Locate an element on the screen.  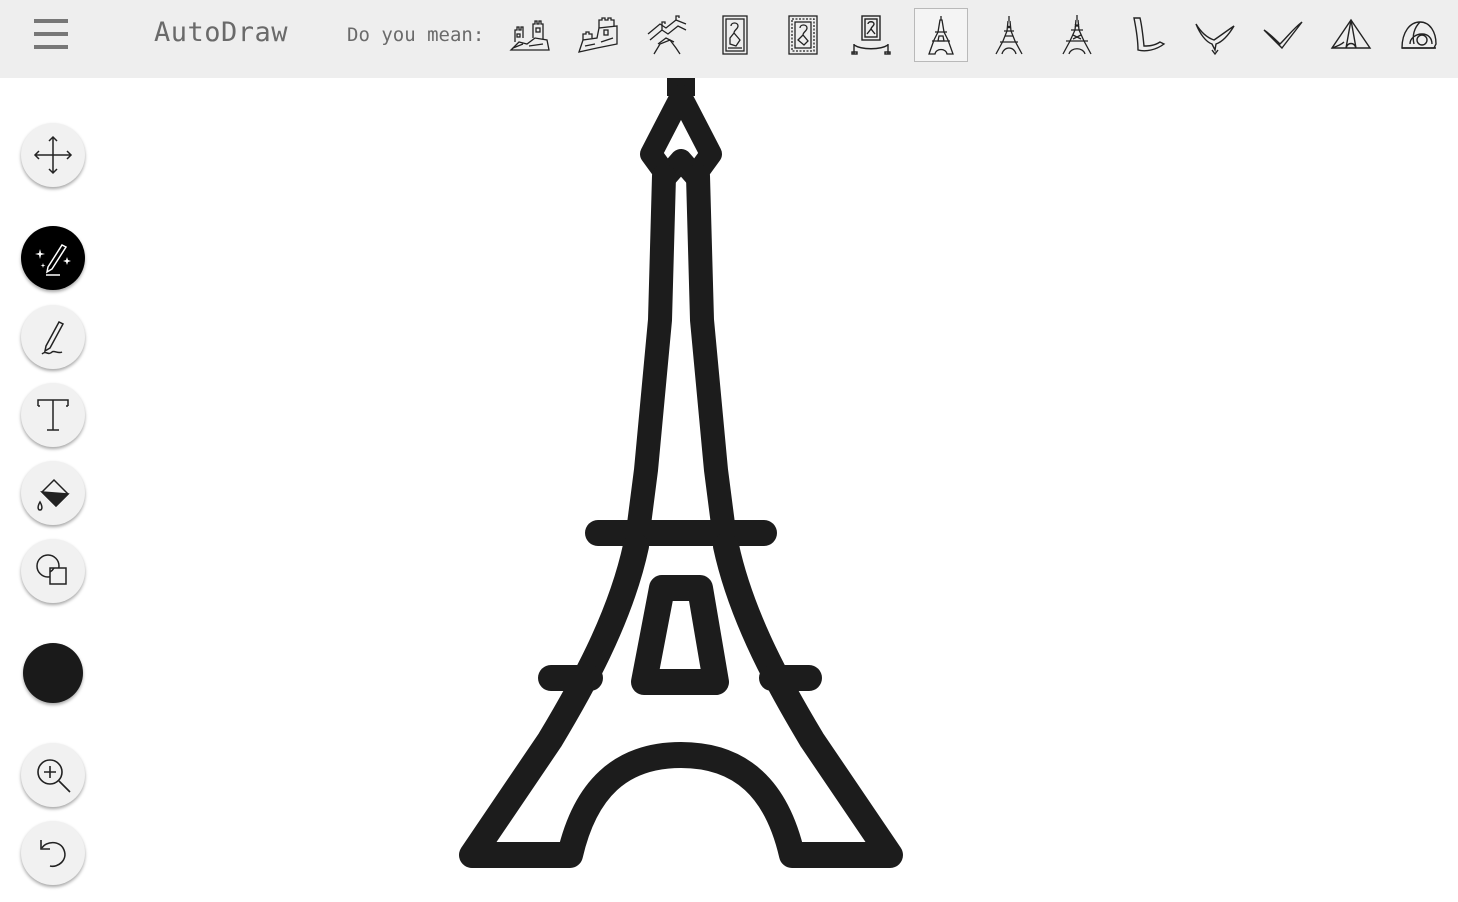
undo-icon is located at coordinates (53, 854).